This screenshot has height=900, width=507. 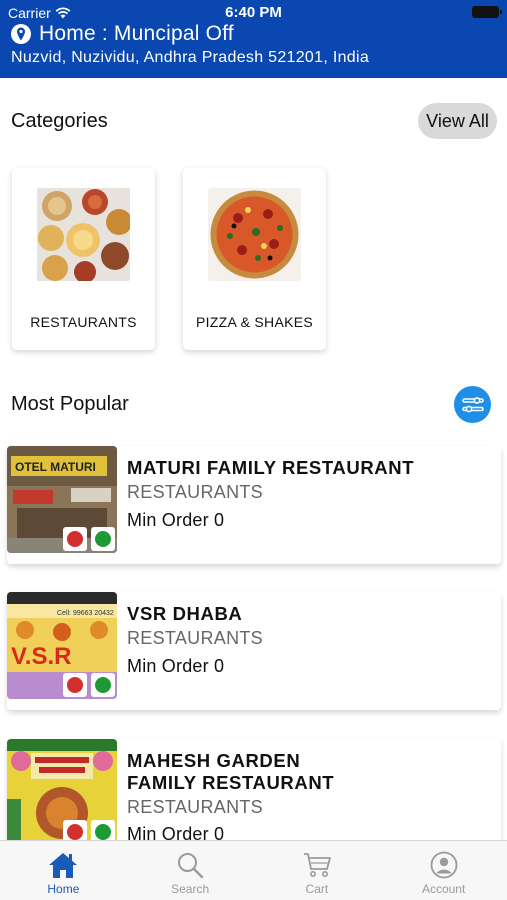 I want to click on restaurant-image: OTEL MATURI, so click(x=62, y=499).